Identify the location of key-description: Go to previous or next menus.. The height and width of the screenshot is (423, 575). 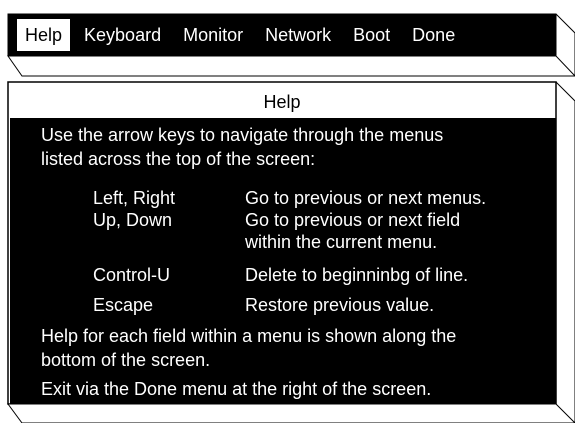
(366, 198).